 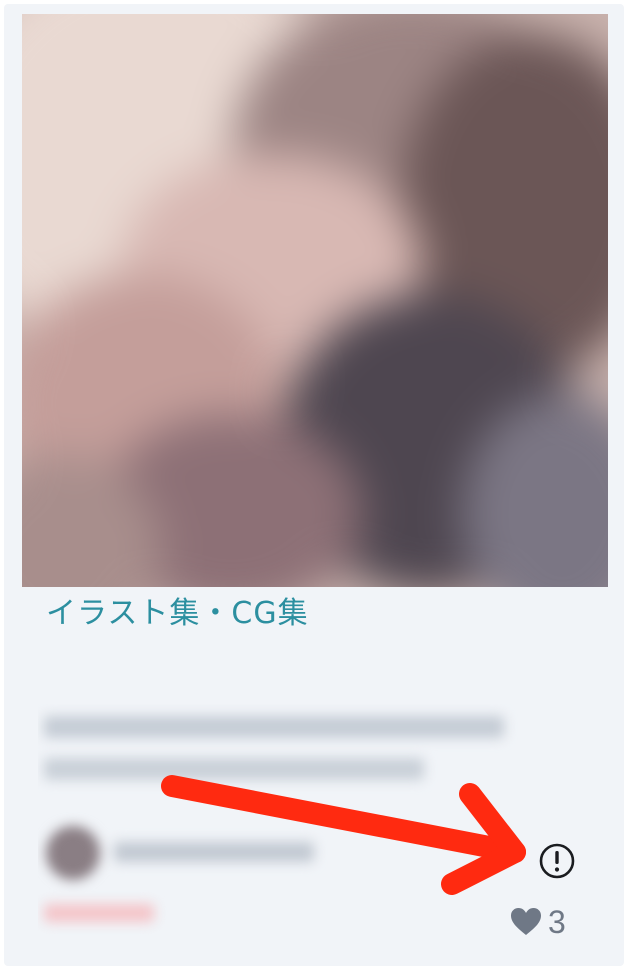 I want to click on report-exclamation-icon, so click(x=557, y=861).